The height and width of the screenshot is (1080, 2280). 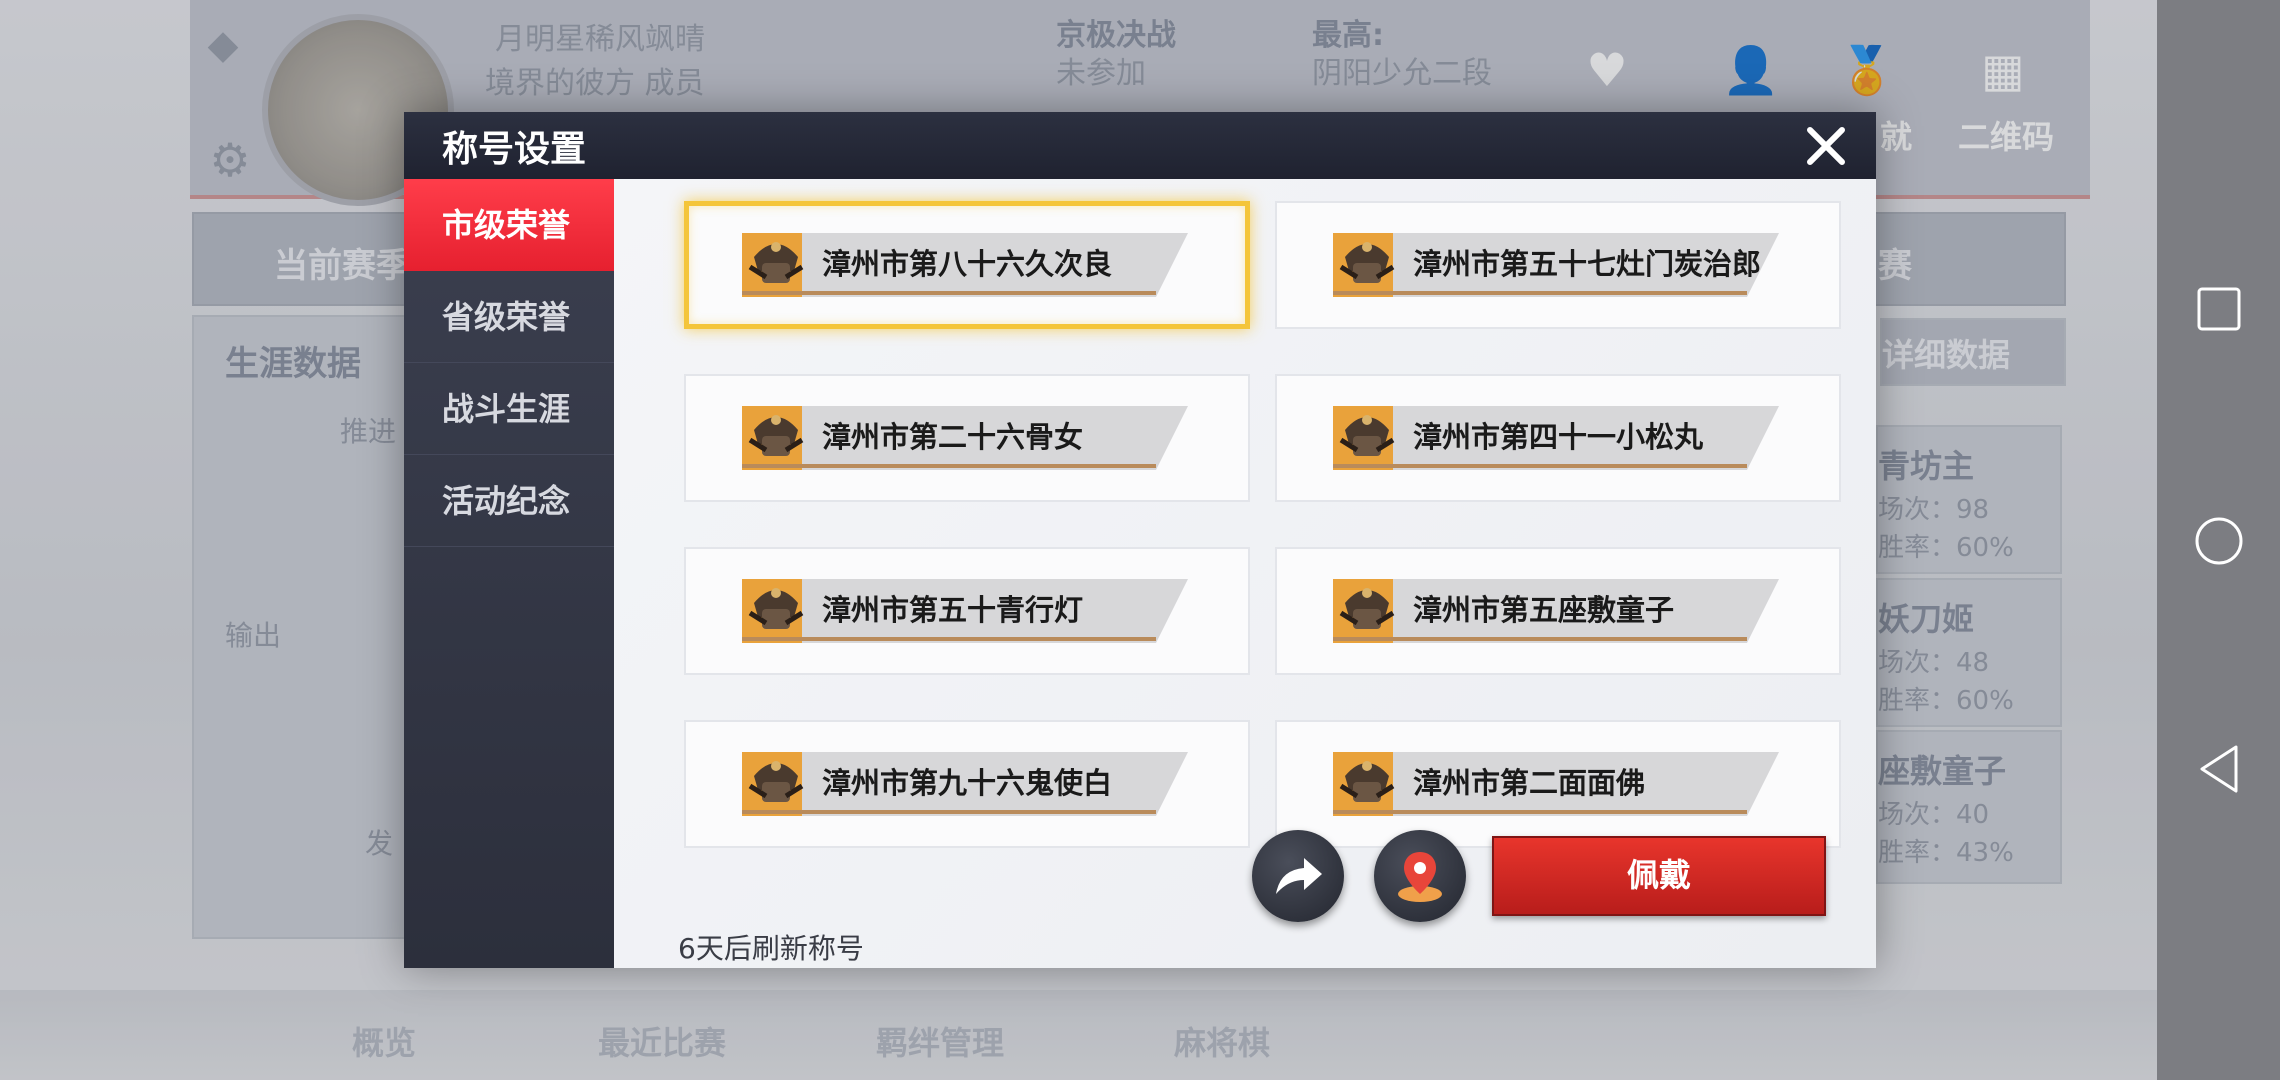 I want to click on title-badge: 漳州市第五座敷童子, so click(x=1556, y=611).